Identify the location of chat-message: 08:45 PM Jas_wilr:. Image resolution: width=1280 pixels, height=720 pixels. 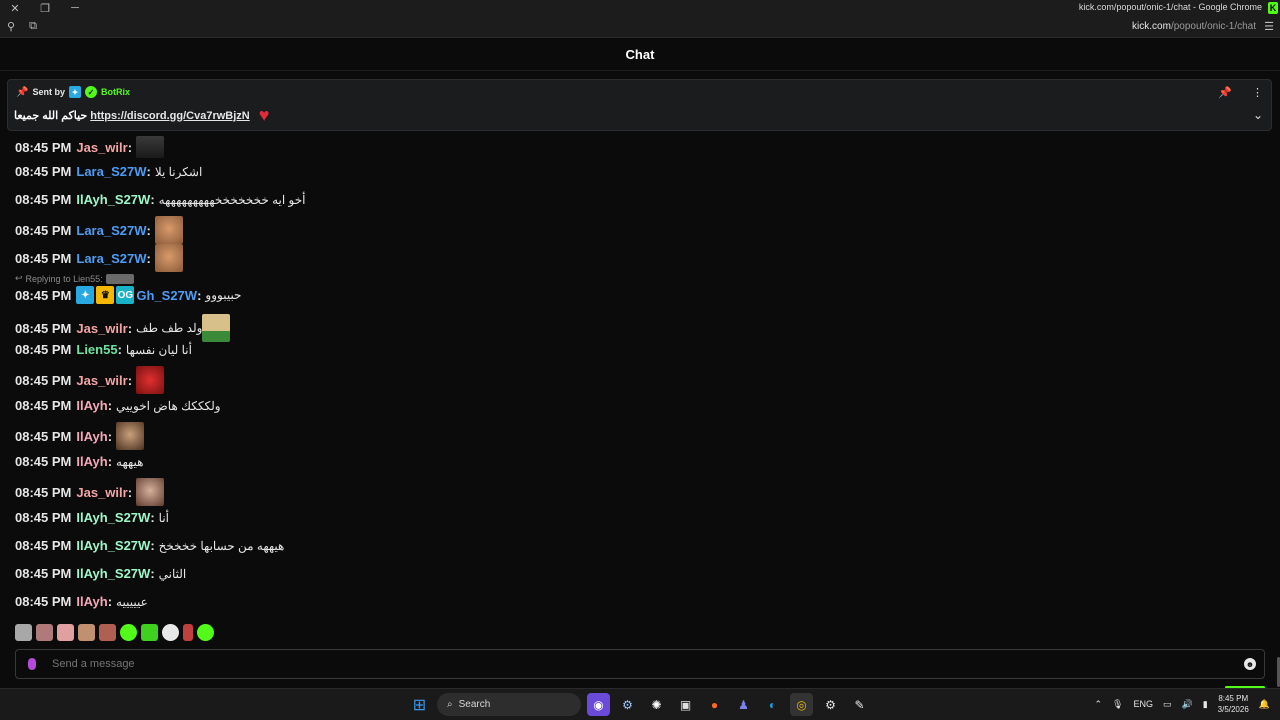
(90, 147).